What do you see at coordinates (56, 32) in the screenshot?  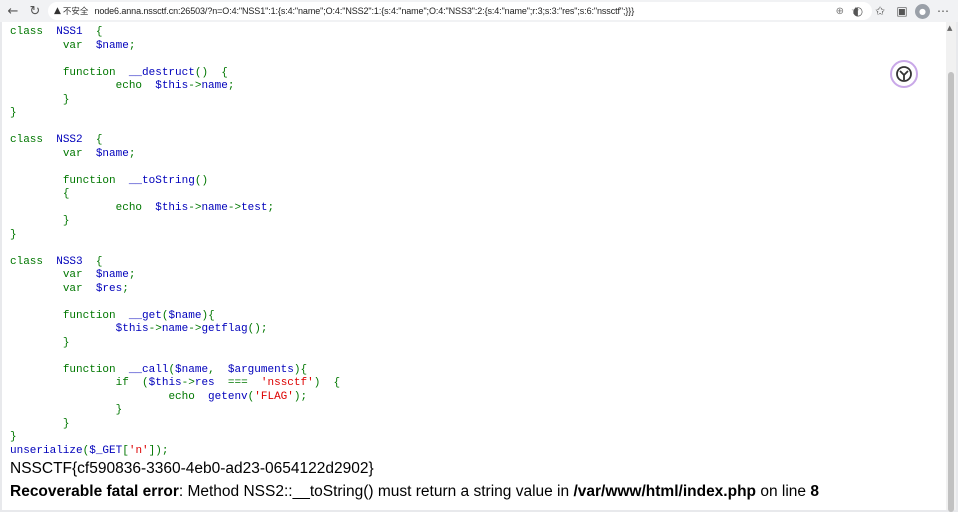 I see `code-line: class NSS1 {` at bounding box center [56, 32].